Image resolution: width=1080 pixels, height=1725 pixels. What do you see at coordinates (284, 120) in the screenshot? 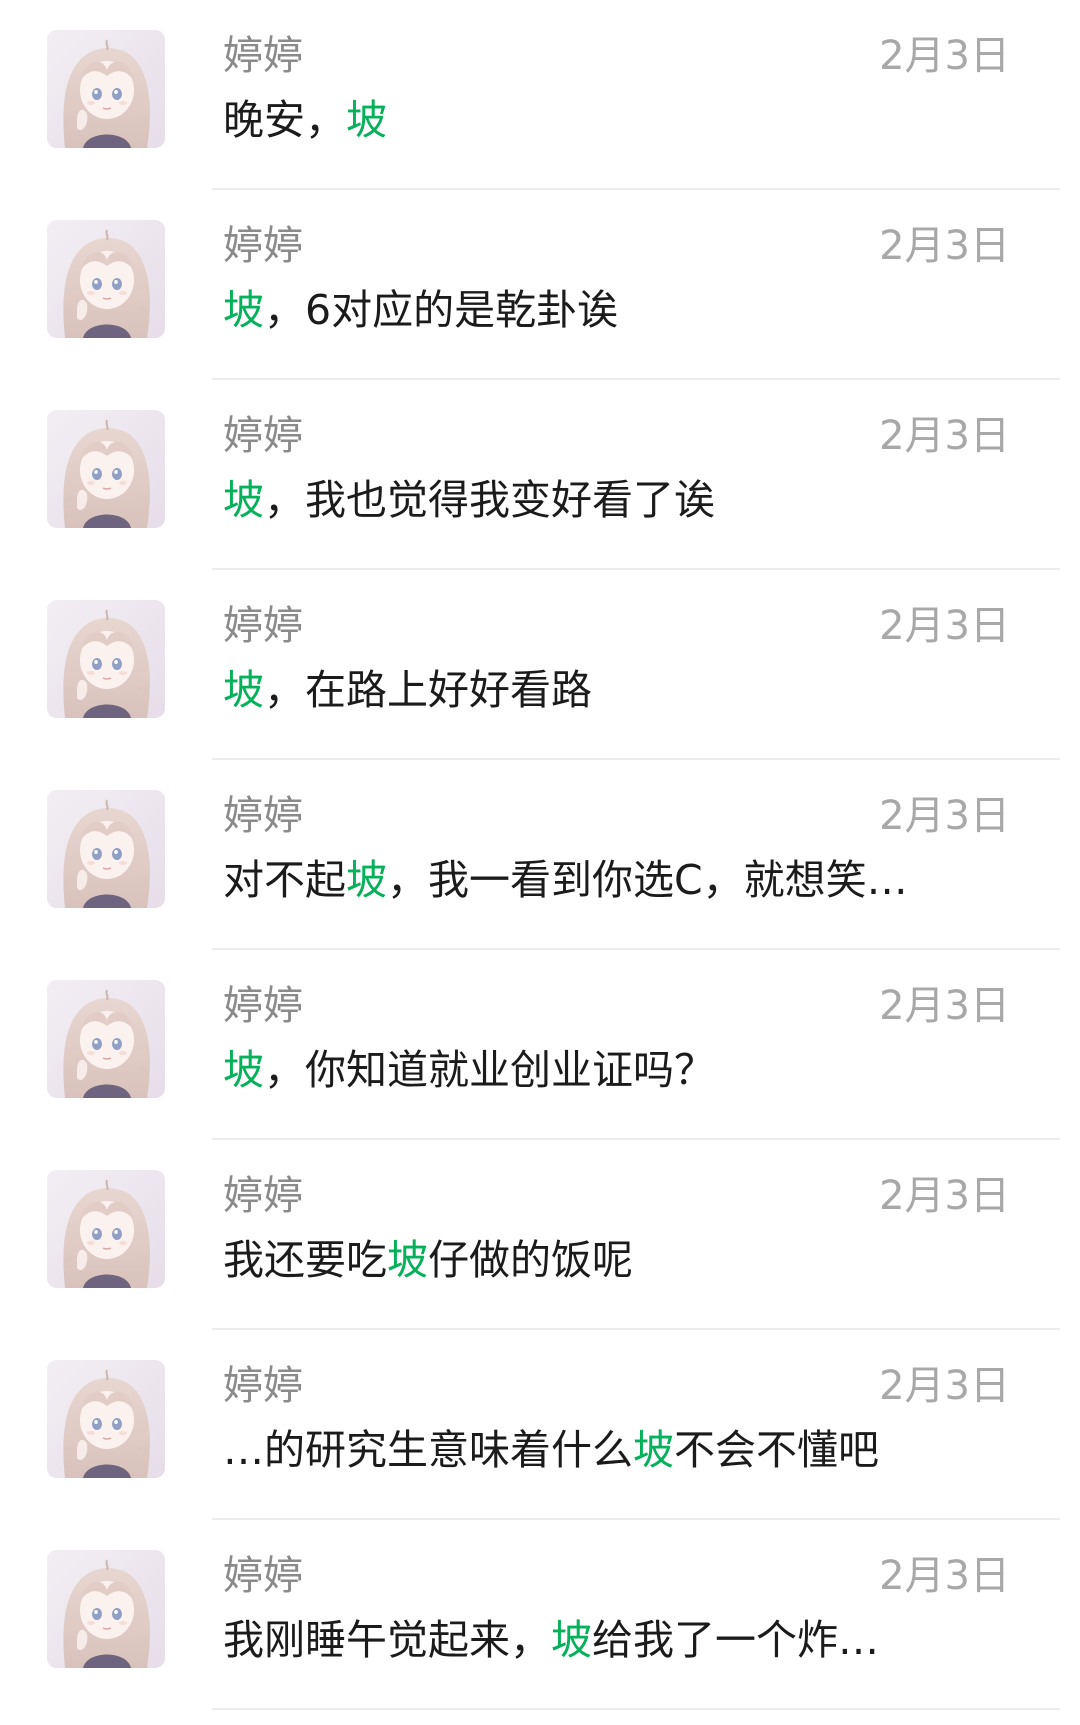
I see `message-text: 晚安，` at bounding box center [284, 120].